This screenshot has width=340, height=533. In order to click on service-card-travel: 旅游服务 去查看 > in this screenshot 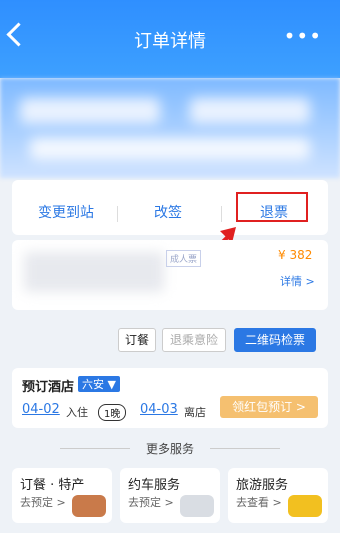, I will do `click(278, 495)`.